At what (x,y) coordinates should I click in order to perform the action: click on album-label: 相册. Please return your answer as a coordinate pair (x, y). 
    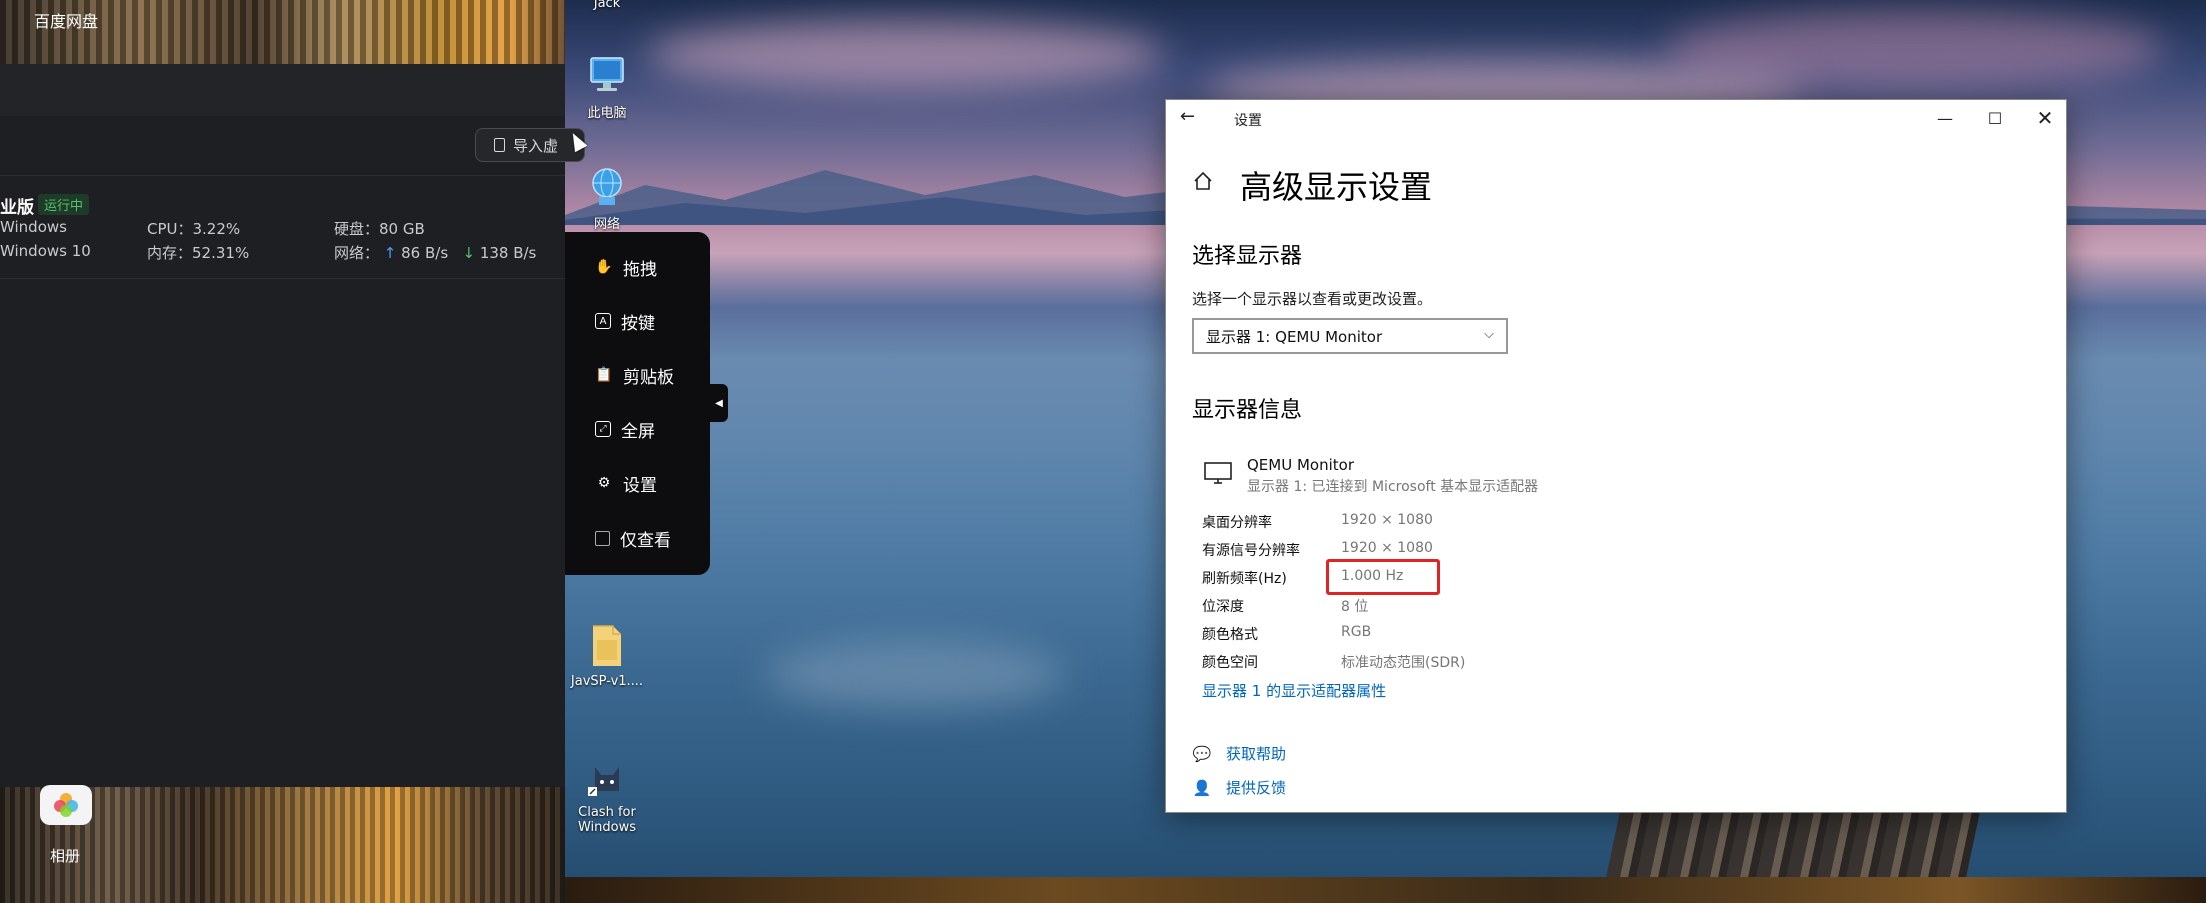
    Looking at the image, I should click on (65, 856).